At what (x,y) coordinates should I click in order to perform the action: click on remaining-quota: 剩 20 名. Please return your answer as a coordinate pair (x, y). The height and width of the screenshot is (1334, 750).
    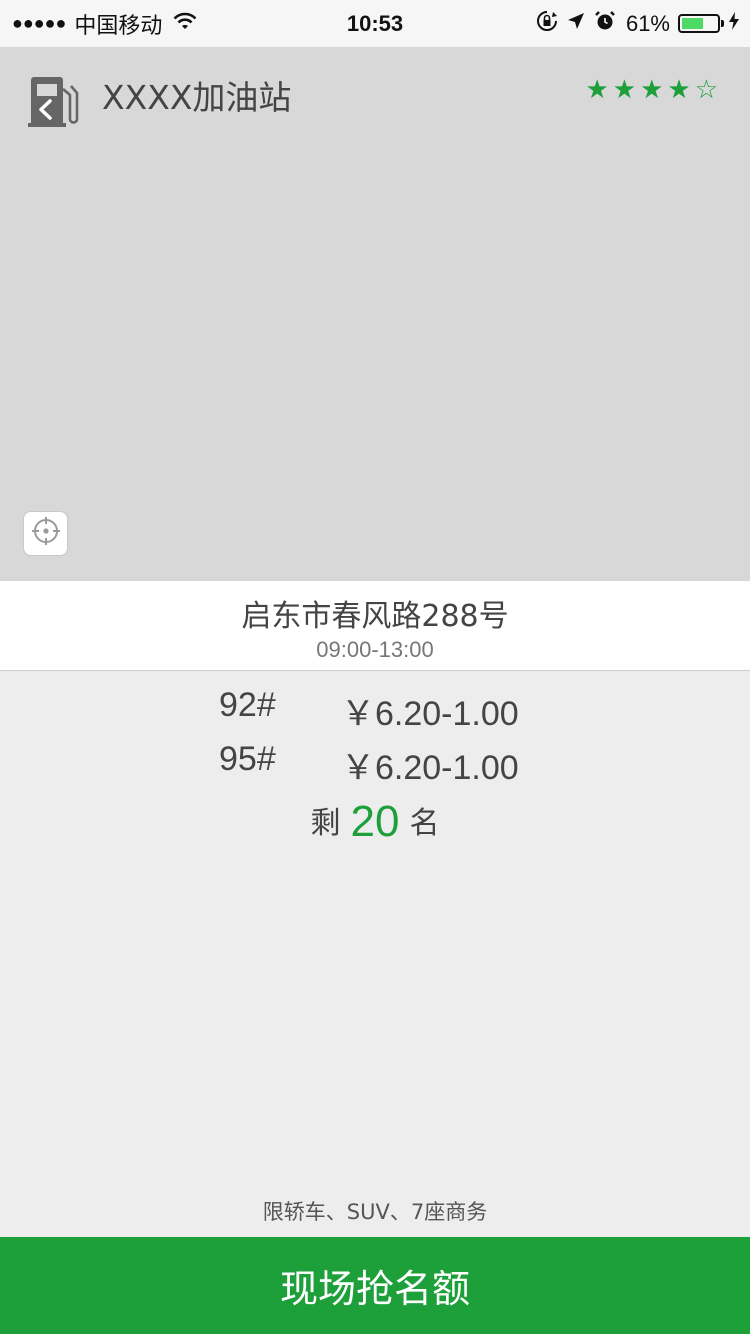
    Looking at the image, I should click on (375, 822).